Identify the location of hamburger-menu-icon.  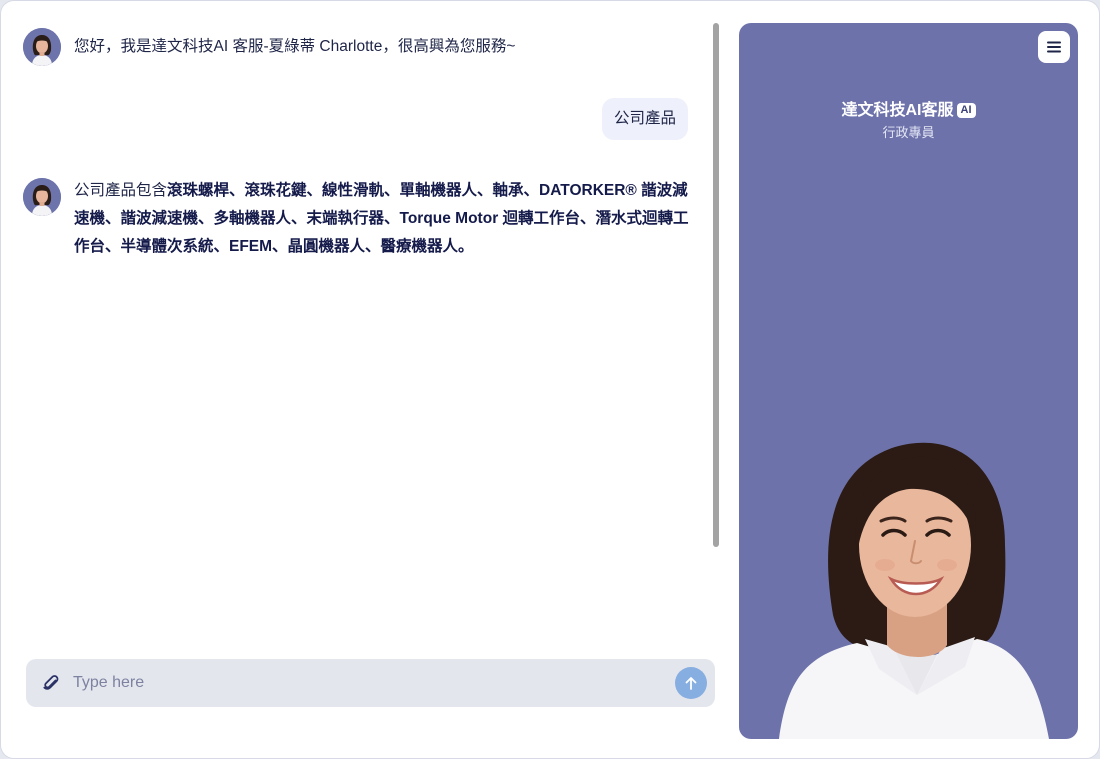
(1054, 47).